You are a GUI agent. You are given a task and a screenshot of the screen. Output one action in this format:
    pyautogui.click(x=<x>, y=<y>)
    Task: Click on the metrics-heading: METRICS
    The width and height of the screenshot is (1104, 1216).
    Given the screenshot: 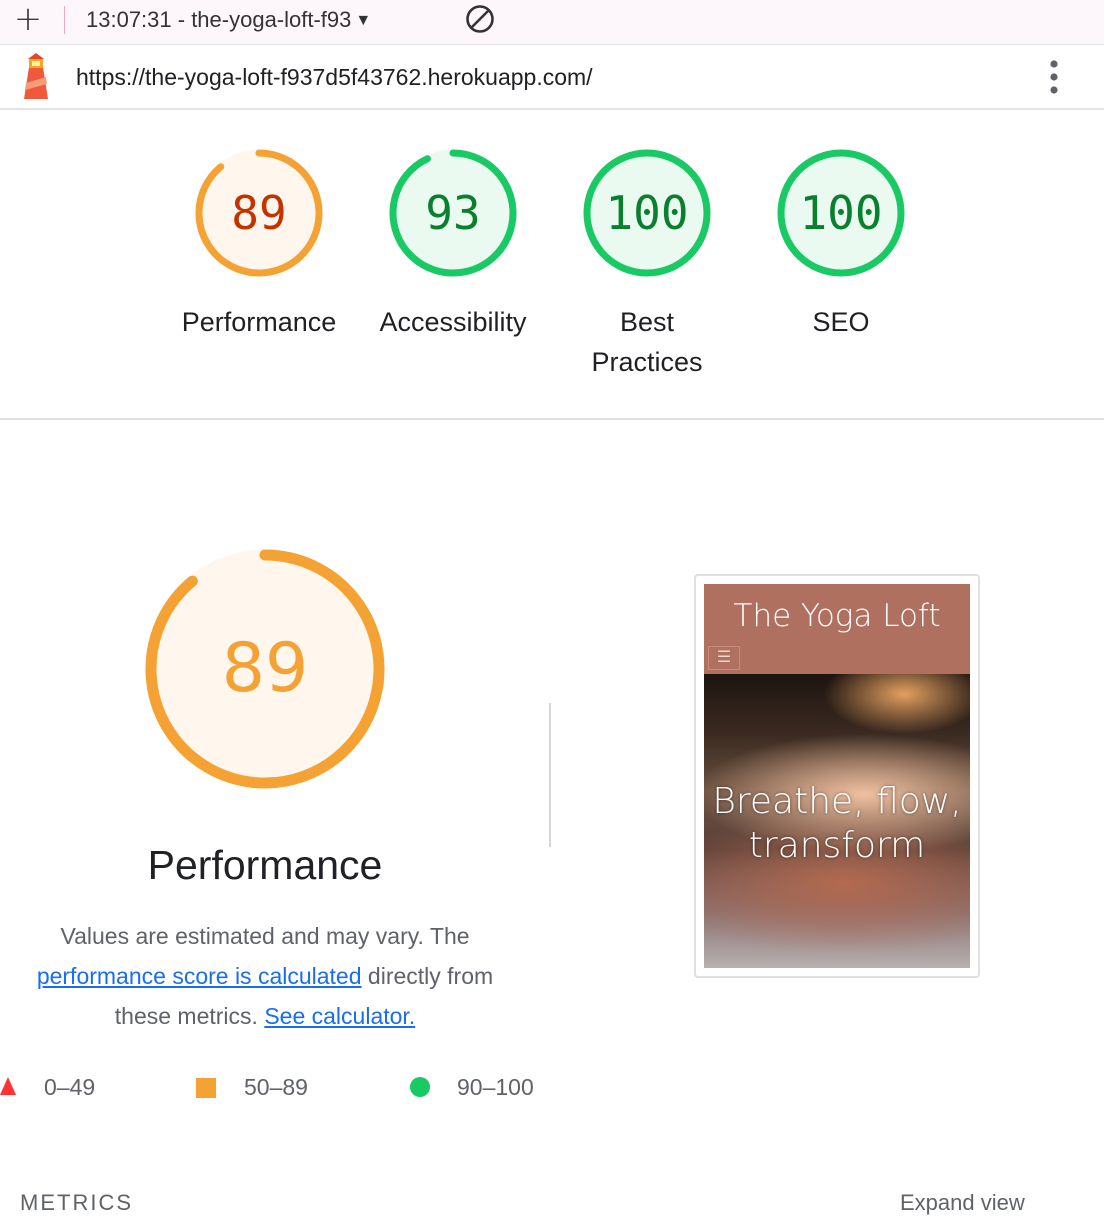 What is the action you would take?
    pyautogui.click(x=76, y=1202)
    